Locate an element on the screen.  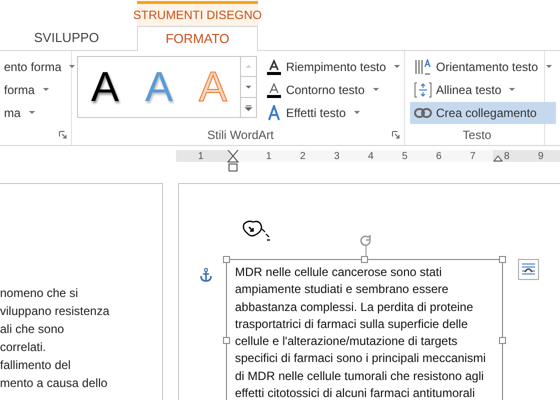
wordart-style: A is located at coordinates (104, 87).